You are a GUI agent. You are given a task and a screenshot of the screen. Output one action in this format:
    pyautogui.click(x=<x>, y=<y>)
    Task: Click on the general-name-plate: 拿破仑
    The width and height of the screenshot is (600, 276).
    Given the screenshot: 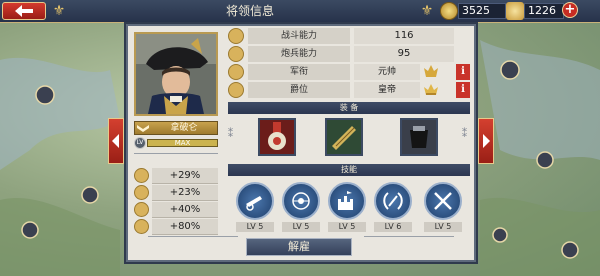 What is the action you would take?
    pyautogui.click(x=176, y=128)
    